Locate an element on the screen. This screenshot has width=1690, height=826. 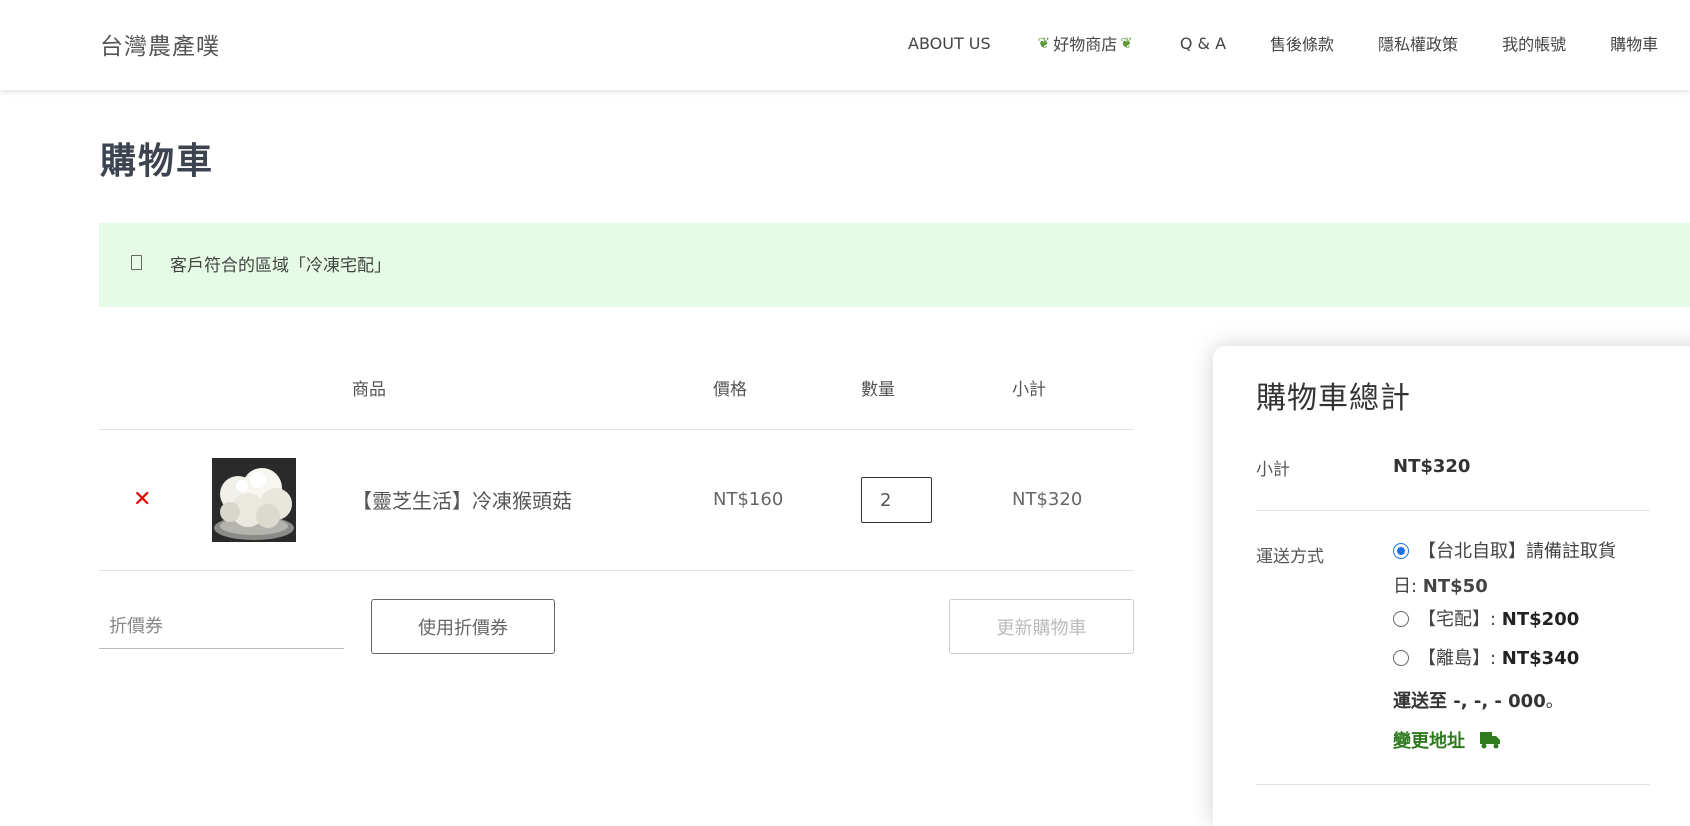
col-header-price: 價格 is located at coordinates (730, 390).